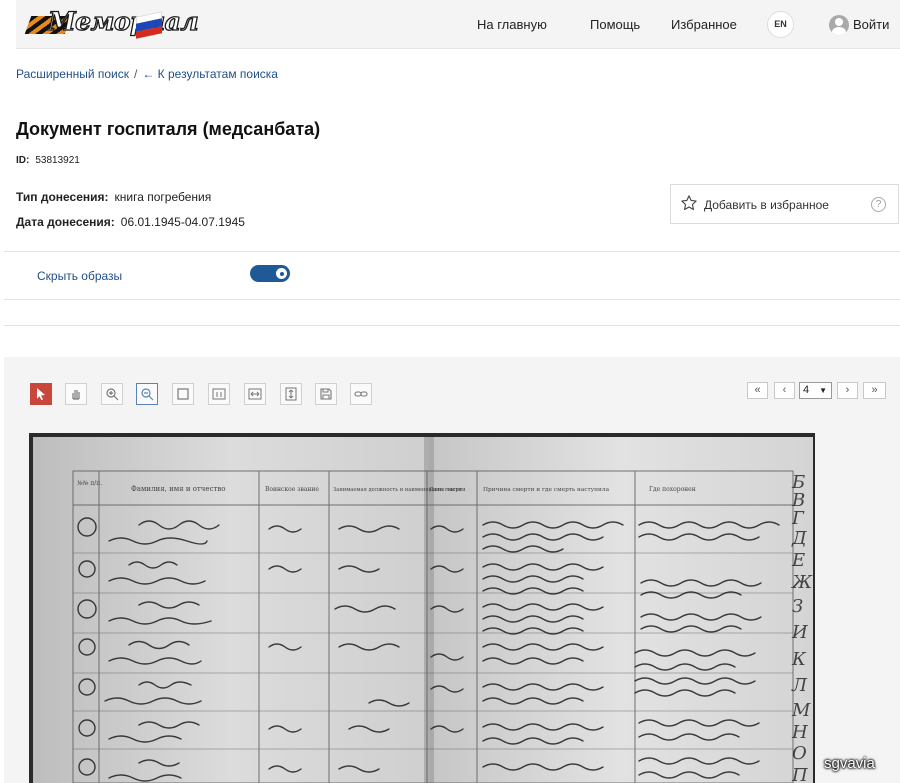 This screenshot has height=783, width=900. I want to click on scan-letter-tab: К, so click(799, 659).